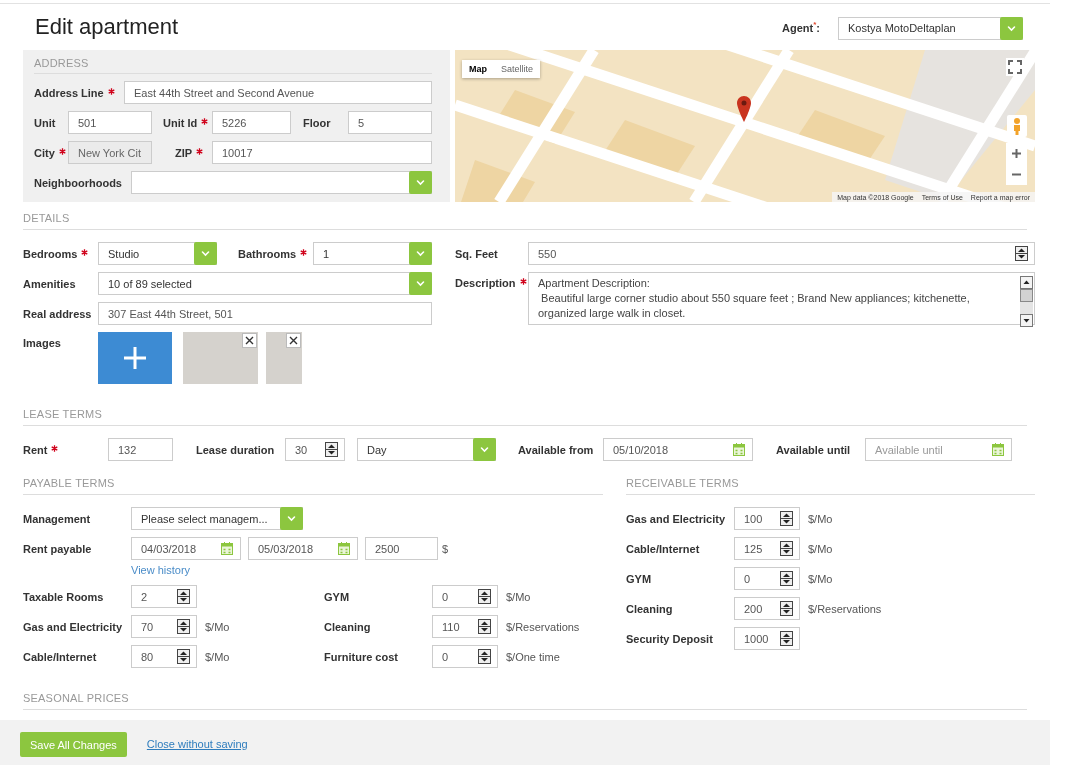 The height and width of the screenshot is (766, 1082). Describe the element at coordinates (180, 122) in the screenshot. I see `field-label: Unit Id` at that location.